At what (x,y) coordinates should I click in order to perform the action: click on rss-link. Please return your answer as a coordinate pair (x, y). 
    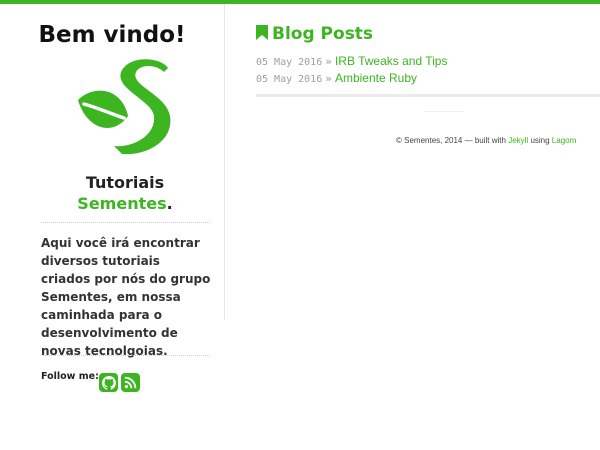
    Looking at the image, I should click on (130, 382).